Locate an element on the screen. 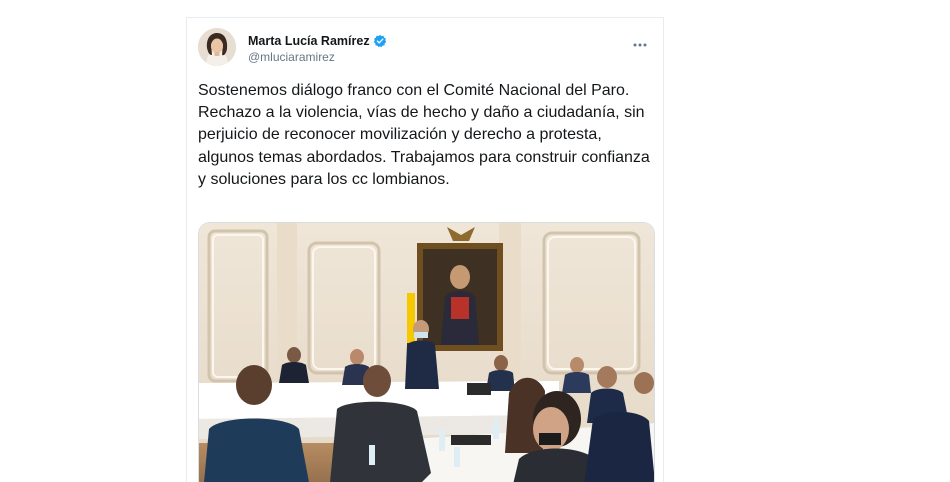 The image size is (950, 482). display-name: Marta Lucía Ramírez is located at coordinates (309, 41).